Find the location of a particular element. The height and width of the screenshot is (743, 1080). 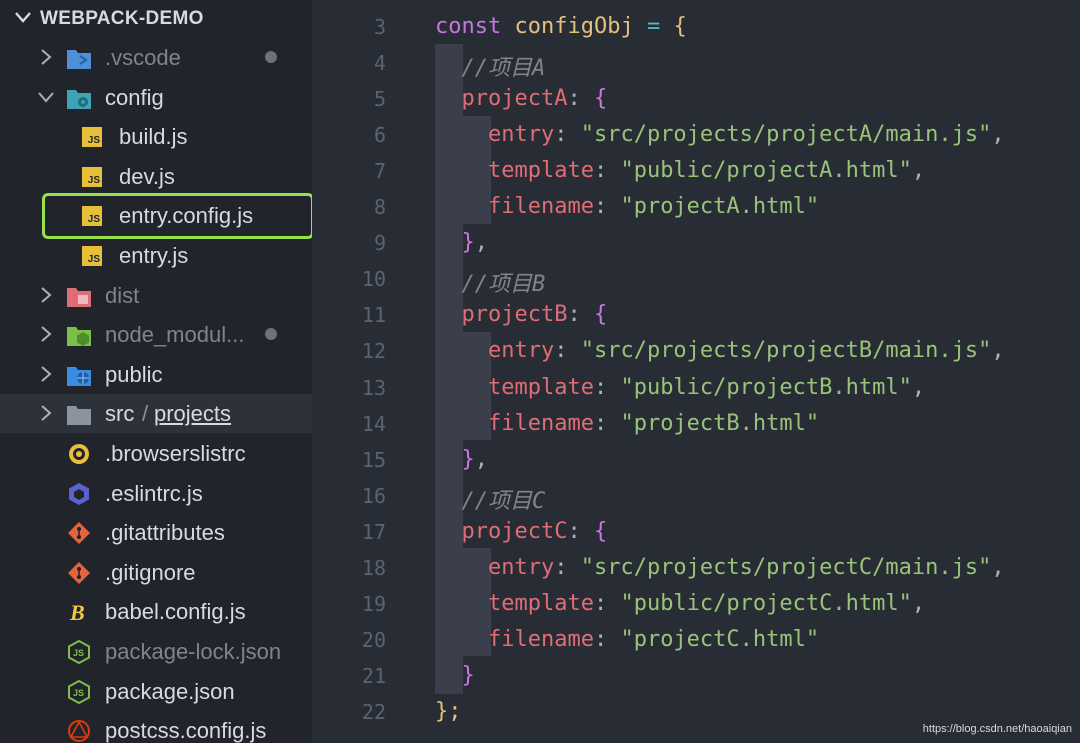

code-token: //项目A is located at coordinates (490, 69).